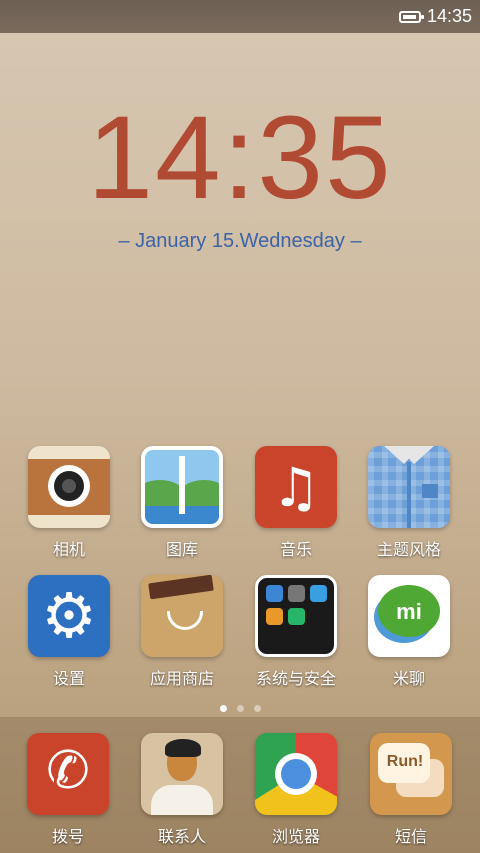  Describe the element at coordinates (411, 774) in the screenshot. I see `messages-icon: Run!` at that location.